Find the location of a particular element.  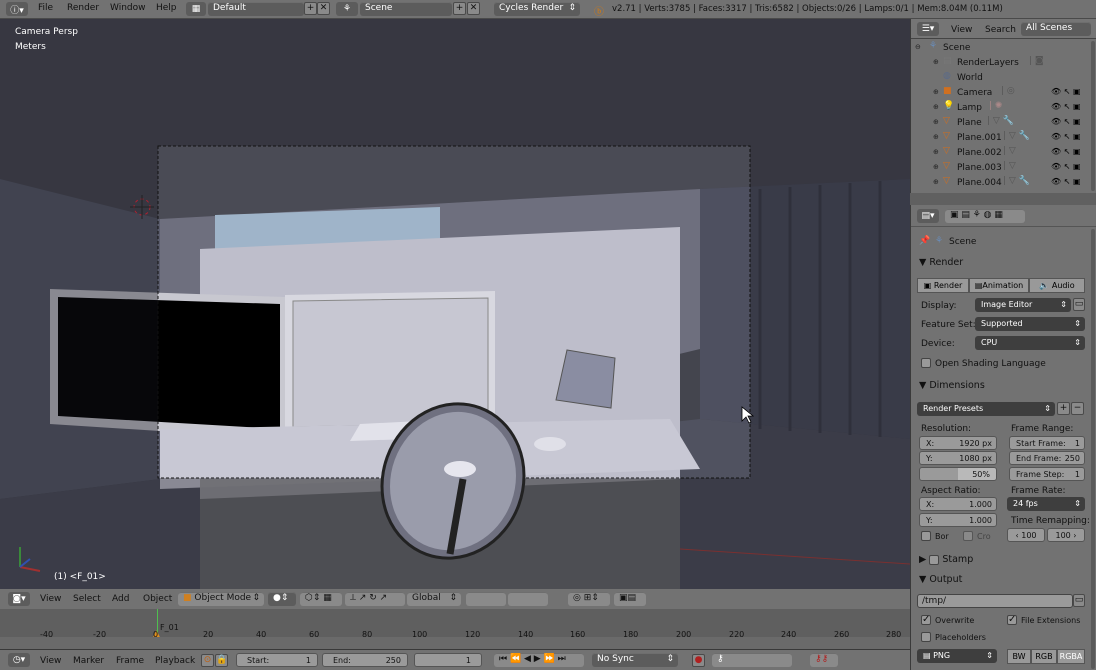

audio-button: 🔈 Audio is located at coordinates (1057, 285).